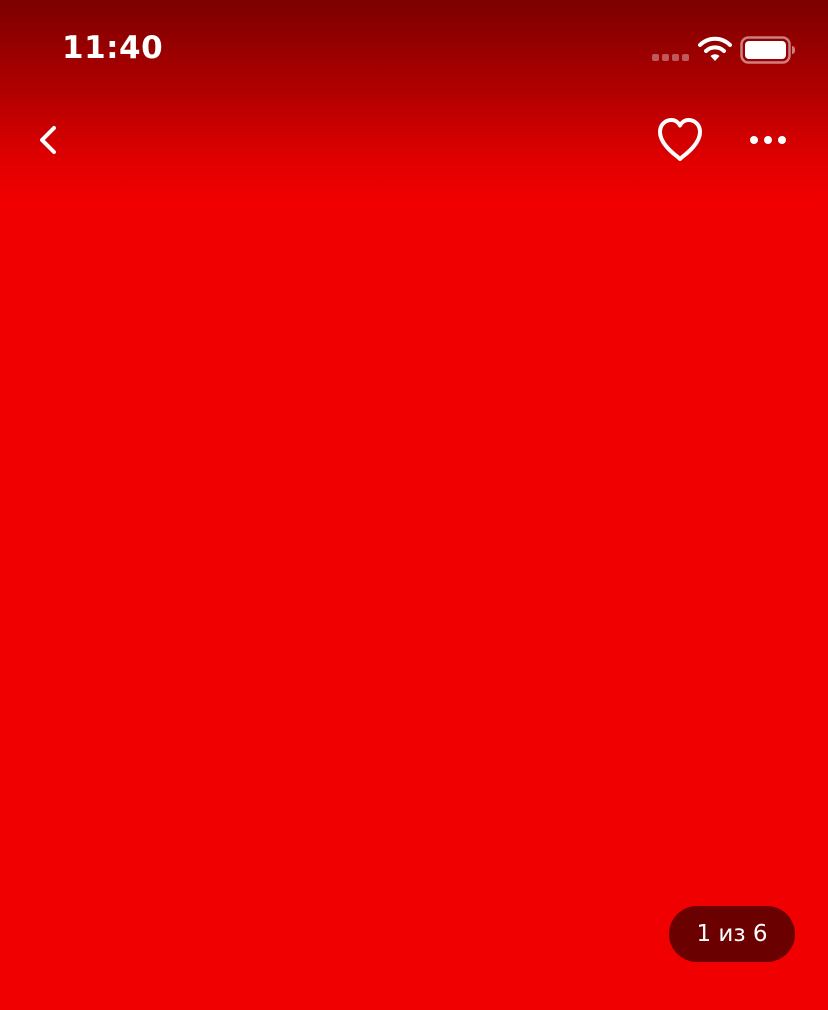 The height and width of the screenshot is (1010, 828). I want to click on page-counter-label: 1 из 6, so click(732, 934).